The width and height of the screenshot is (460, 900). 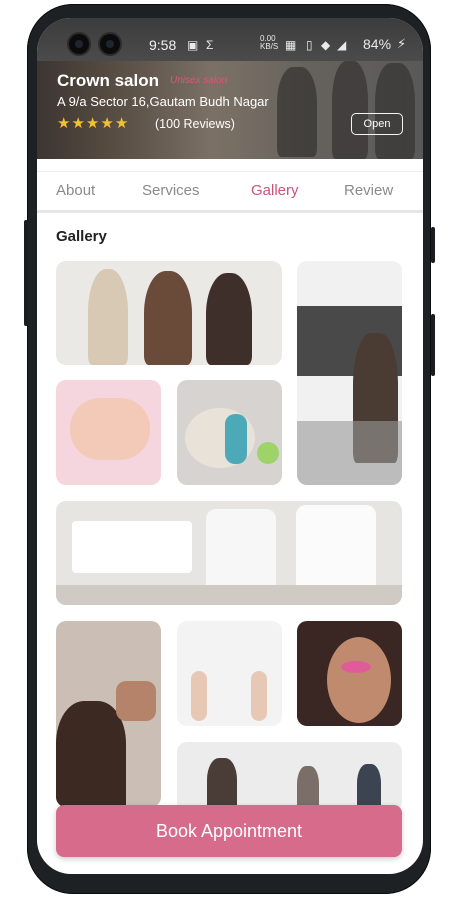 I want to click on review-count: (100 Reviews), so click(x=195, y=124).